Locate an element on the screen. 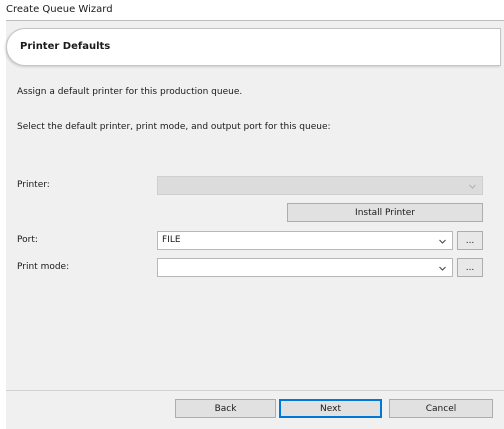 This screenshot has width=504, height=429. printer-label: Printer: is located at coordinates (33, 185).